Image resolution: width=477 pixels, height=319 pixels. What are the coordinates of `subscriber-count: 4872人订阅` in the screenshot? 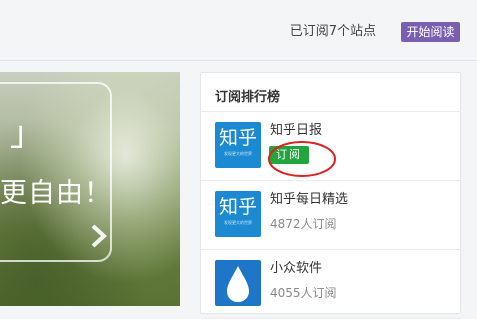 It's located at (303, 224).